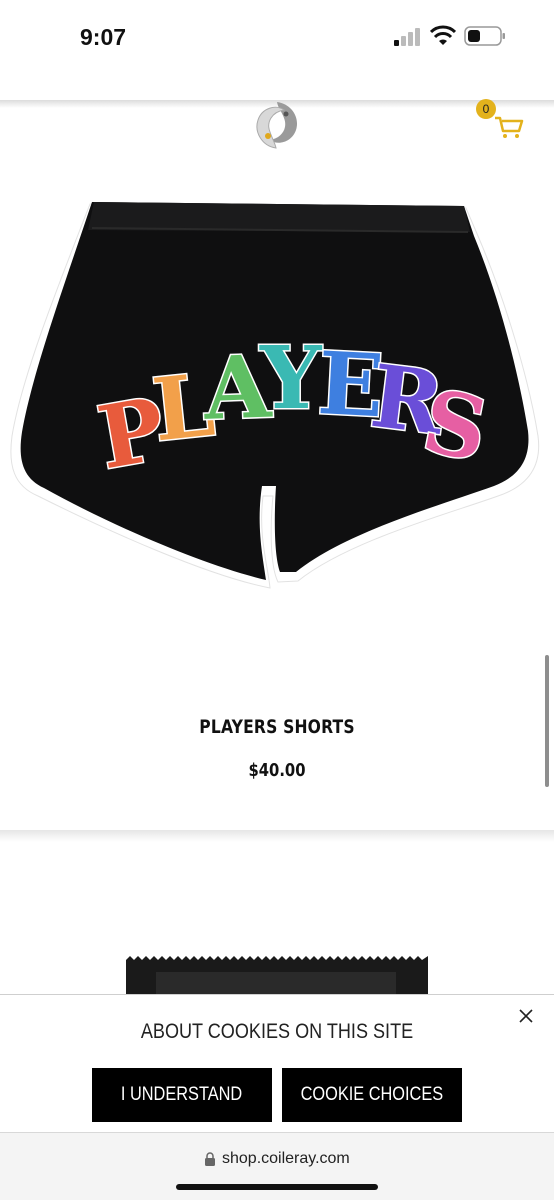 The image size is (554, 1200). Describe the element at coordinates (277, 1031) in the screenshot. I see `cookie-banner-title: ABOUT COOKIES ON THIS SITE` at that location.